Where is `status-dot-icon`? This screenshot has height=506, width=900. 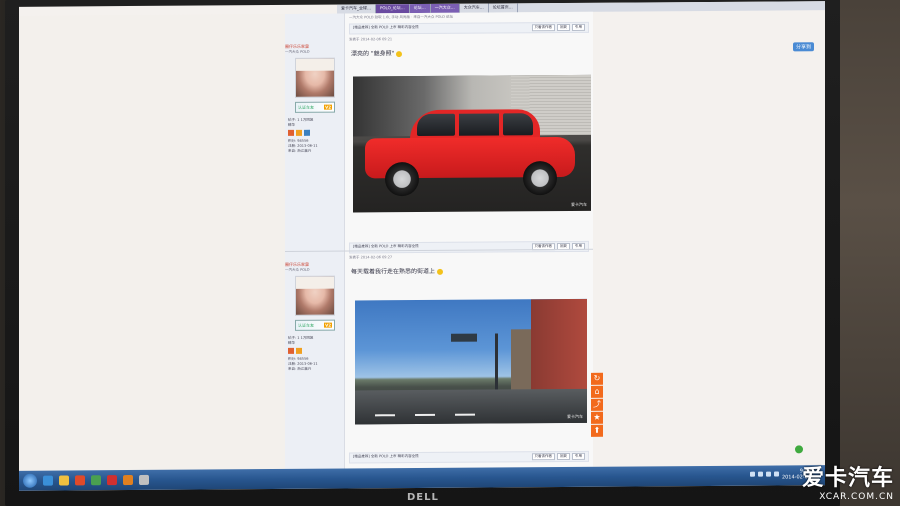 status-dot-icon is located at coordinates (799, 449).